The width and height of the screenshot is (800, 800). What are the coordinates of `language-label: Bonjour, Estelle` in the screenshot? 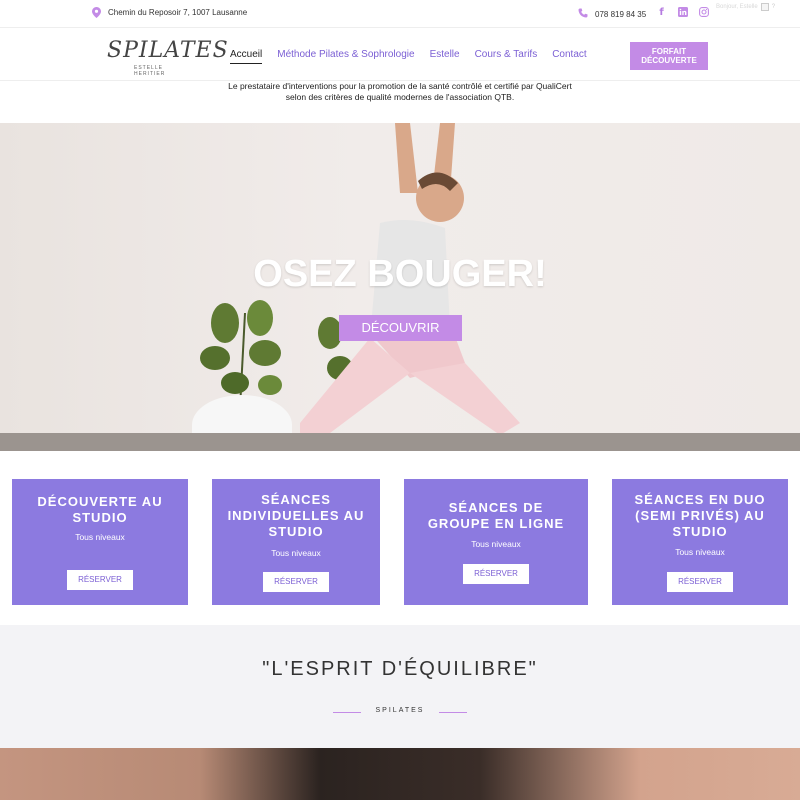 It's located at (737, 7).